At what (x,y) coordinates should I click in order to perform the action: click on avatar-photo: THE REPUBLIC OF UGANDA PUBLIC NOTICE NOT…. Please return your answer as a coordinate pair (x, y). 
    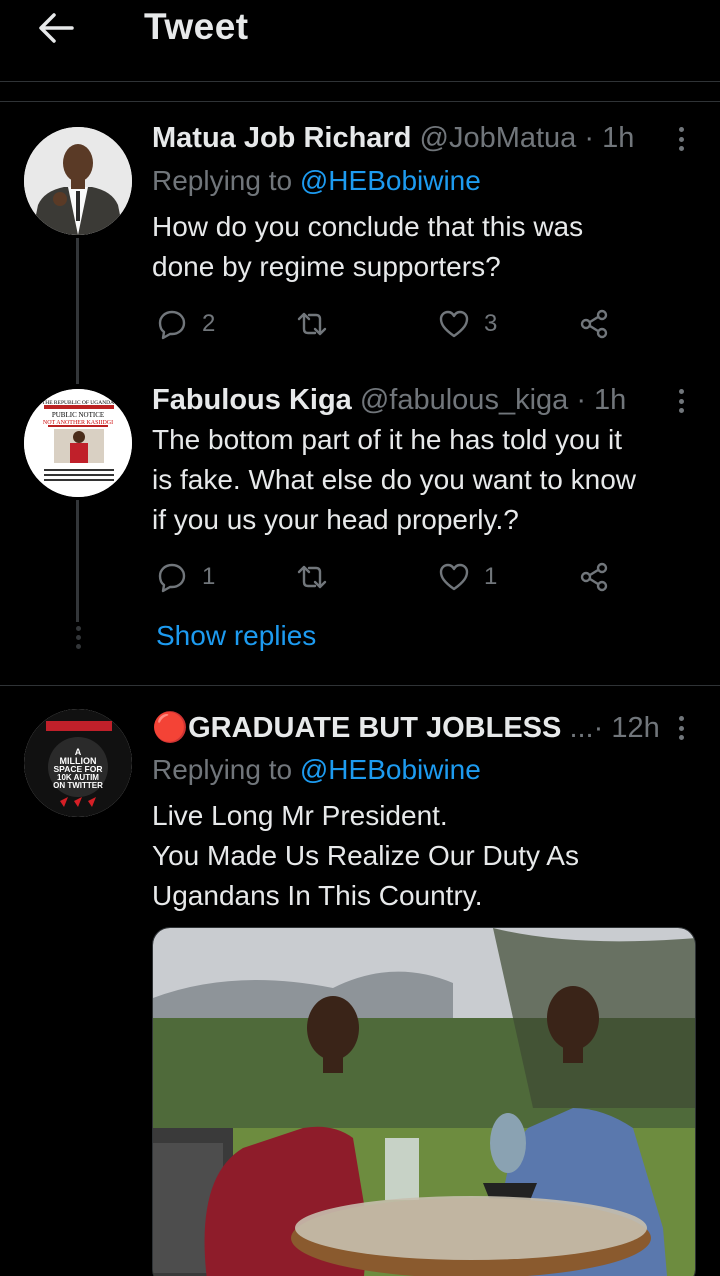
    Looking at the image, I should click on (78, 443).